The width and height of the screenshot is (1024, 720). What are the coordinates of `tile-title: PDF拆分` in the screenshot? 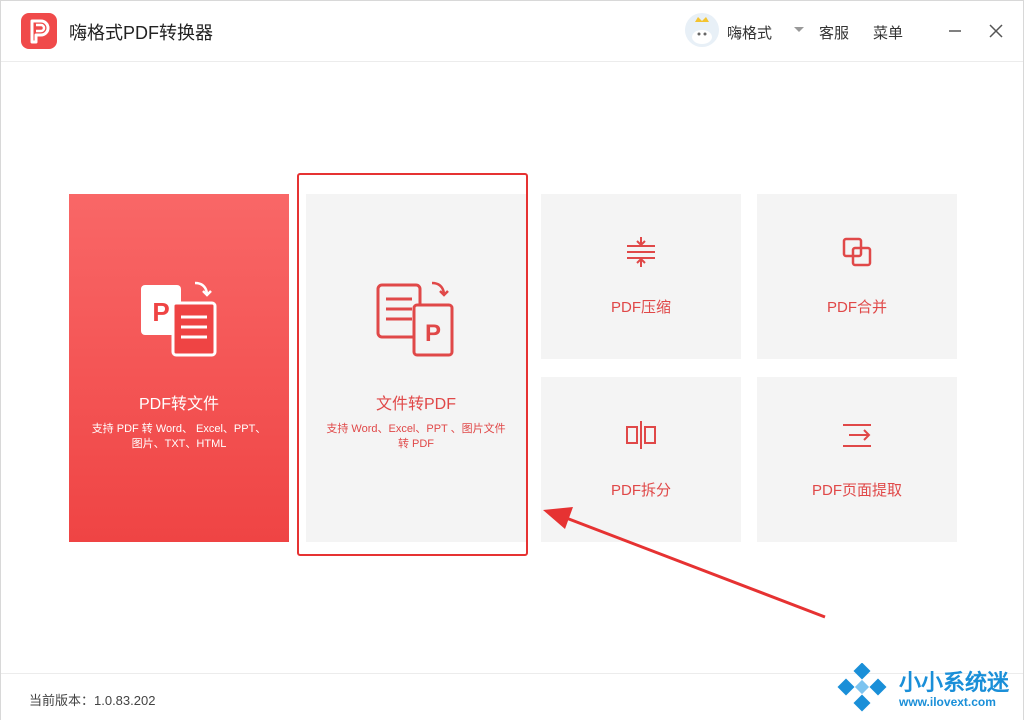 It's located at (640, 490).